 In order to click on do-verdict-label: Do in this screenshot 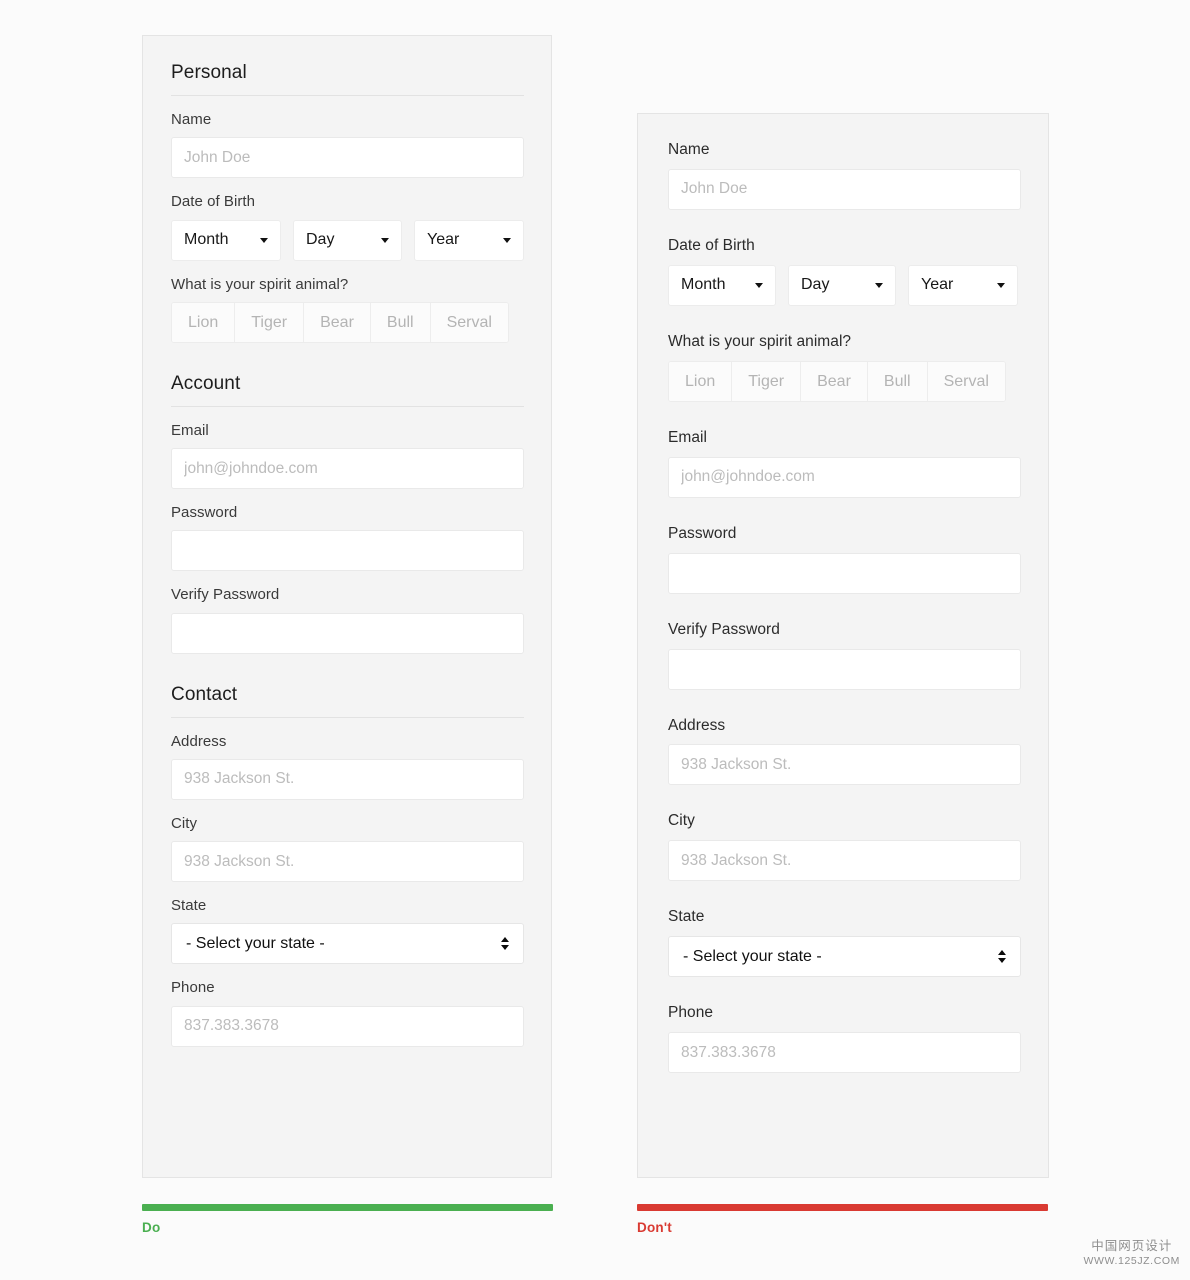, I will do `click(151, 1227)`.